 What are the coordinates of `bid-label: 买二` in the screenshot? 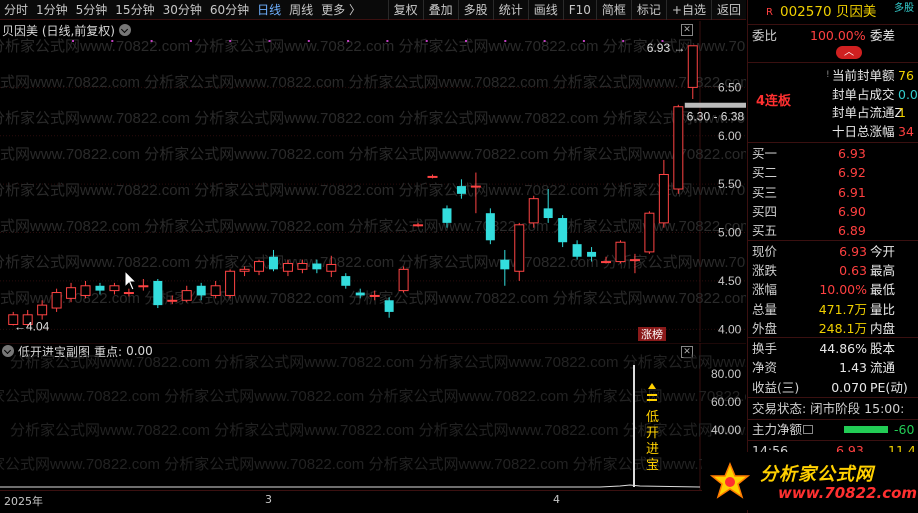 It's located at (765, 173).